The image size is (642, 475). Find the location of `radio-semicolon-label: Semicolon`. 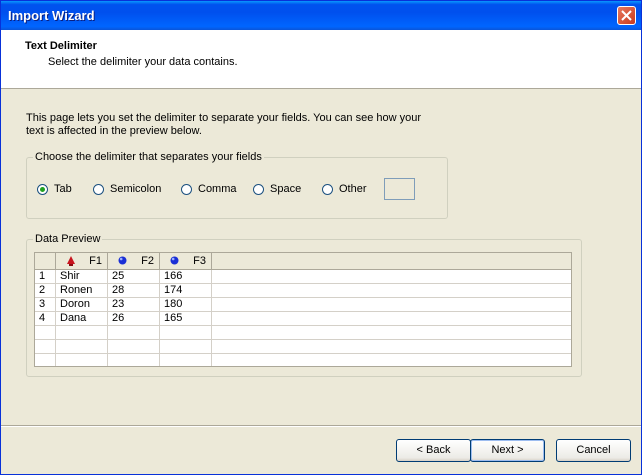

radio-semicolon-label: Semicolon is located at coordinates (136, 189).